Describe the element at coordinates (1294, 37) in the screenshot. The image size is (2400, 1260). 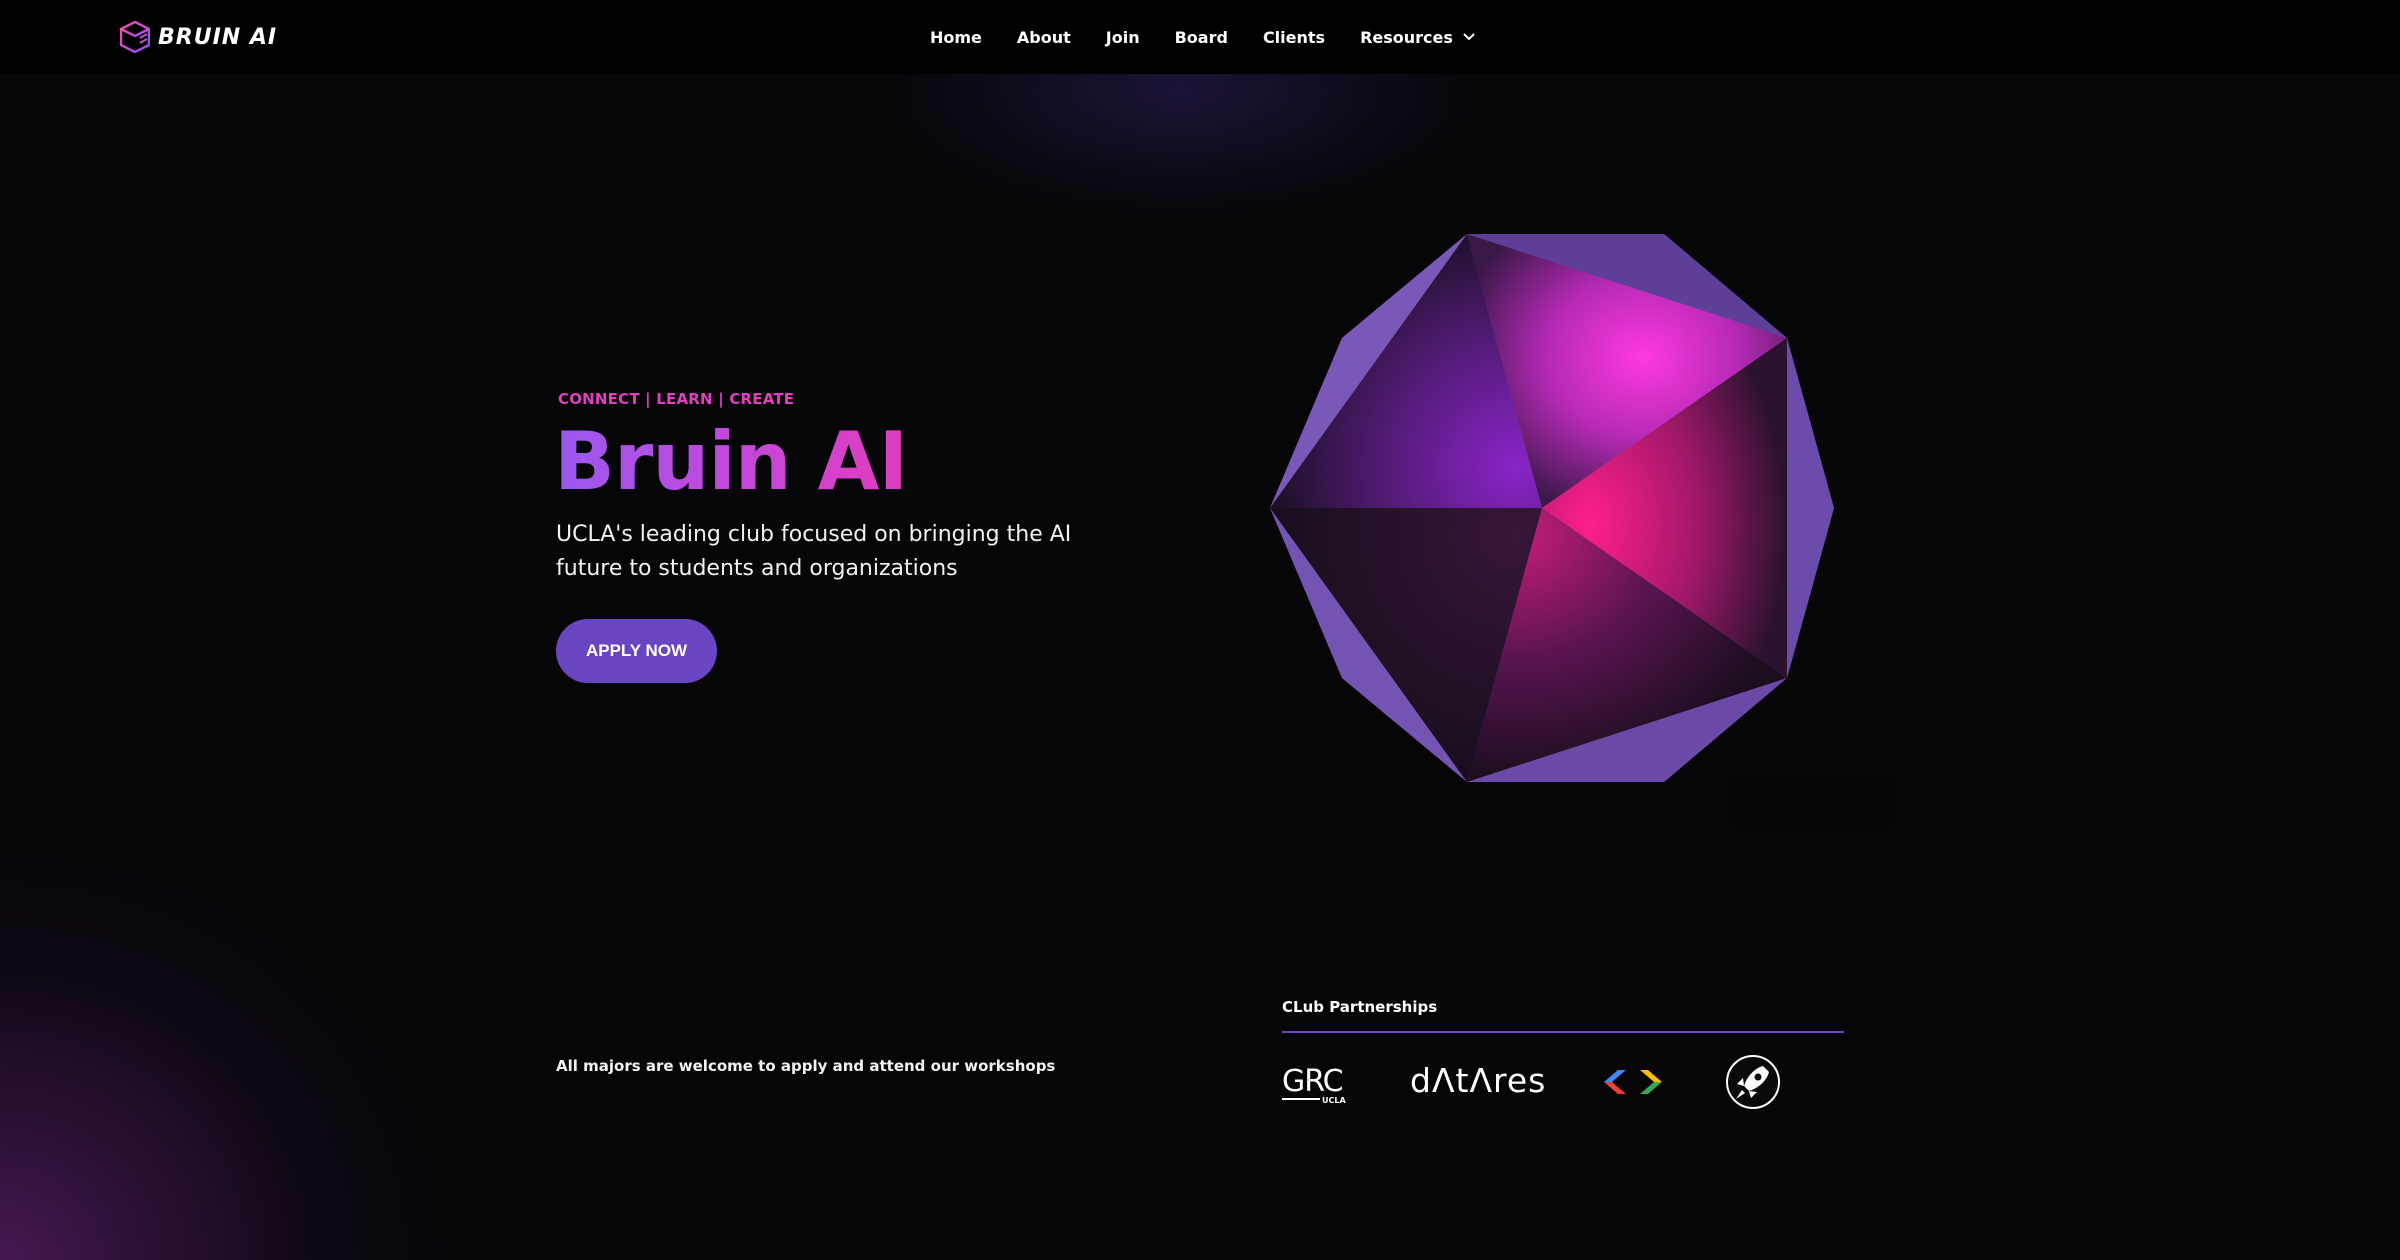
I see `nav-item-clients: Clients` at that location.